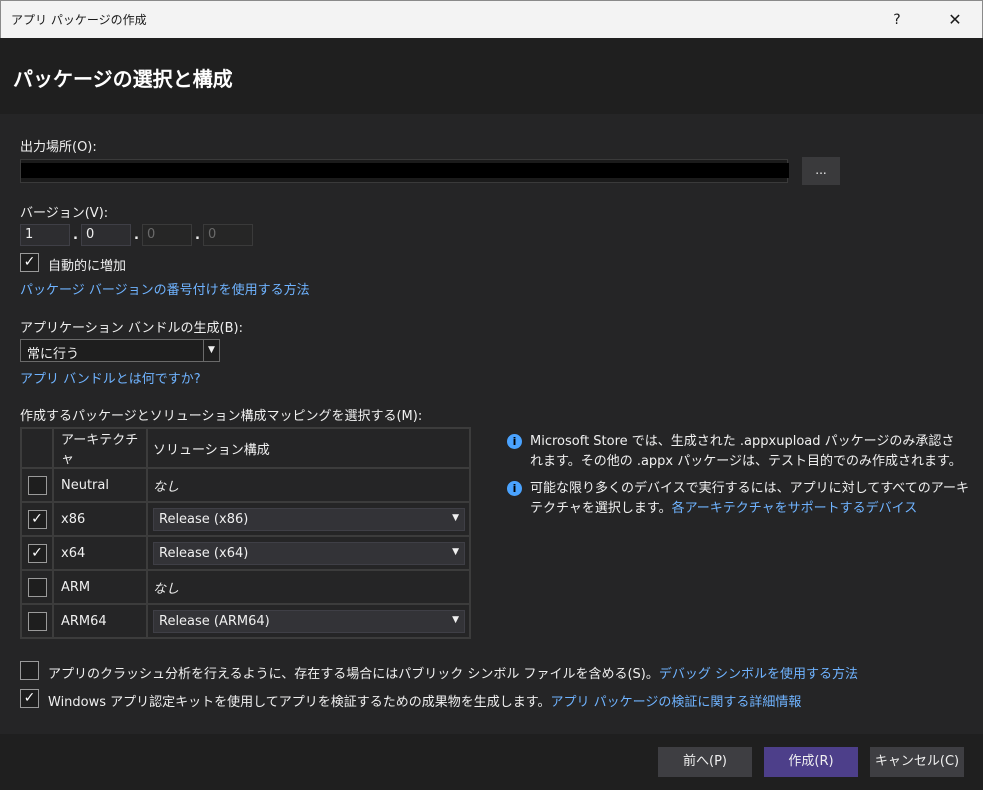 This screenshot has width=983, height=790. What do you see at coordinates (758, 674) in the screenshot?
I see `debug-symbols-link: デバッグ シンボルを使用する方法` at bounding box center [758, 674].